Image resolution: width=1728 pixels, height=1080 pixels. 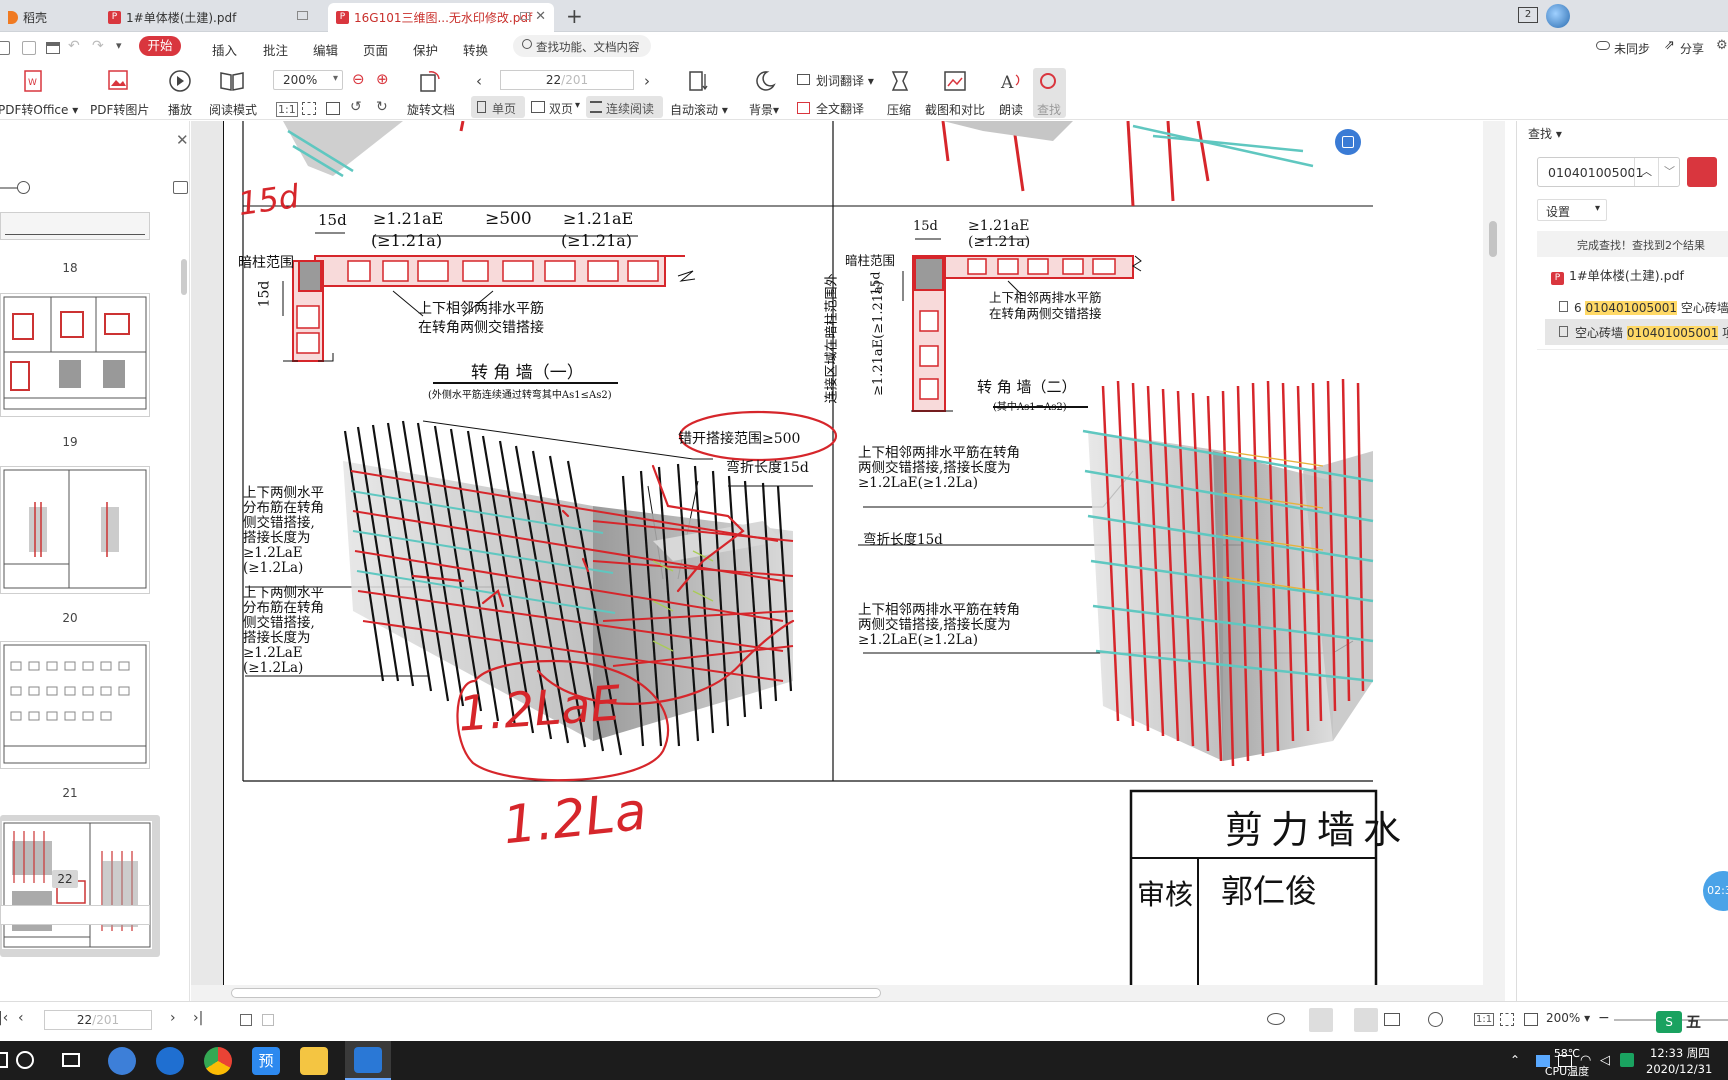 I want to click on clock-date: 2020/12/31, so click(x=1679, y=1069).